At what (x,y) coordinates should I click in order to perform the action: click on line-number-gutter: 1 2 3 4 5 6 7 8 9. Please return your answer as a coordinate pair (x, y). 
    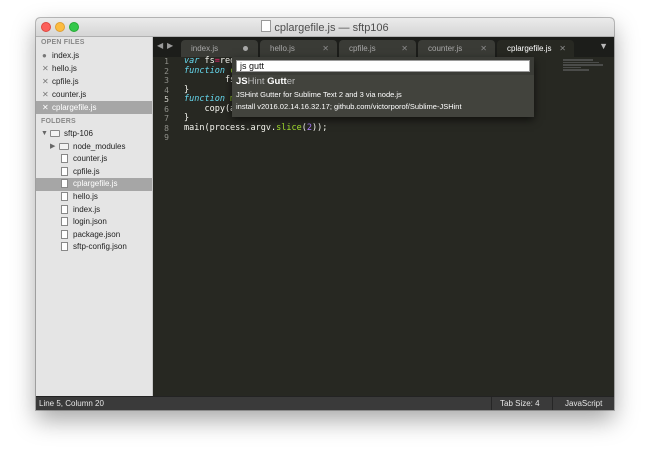
    Looking at the image, I should click on (163, 226).